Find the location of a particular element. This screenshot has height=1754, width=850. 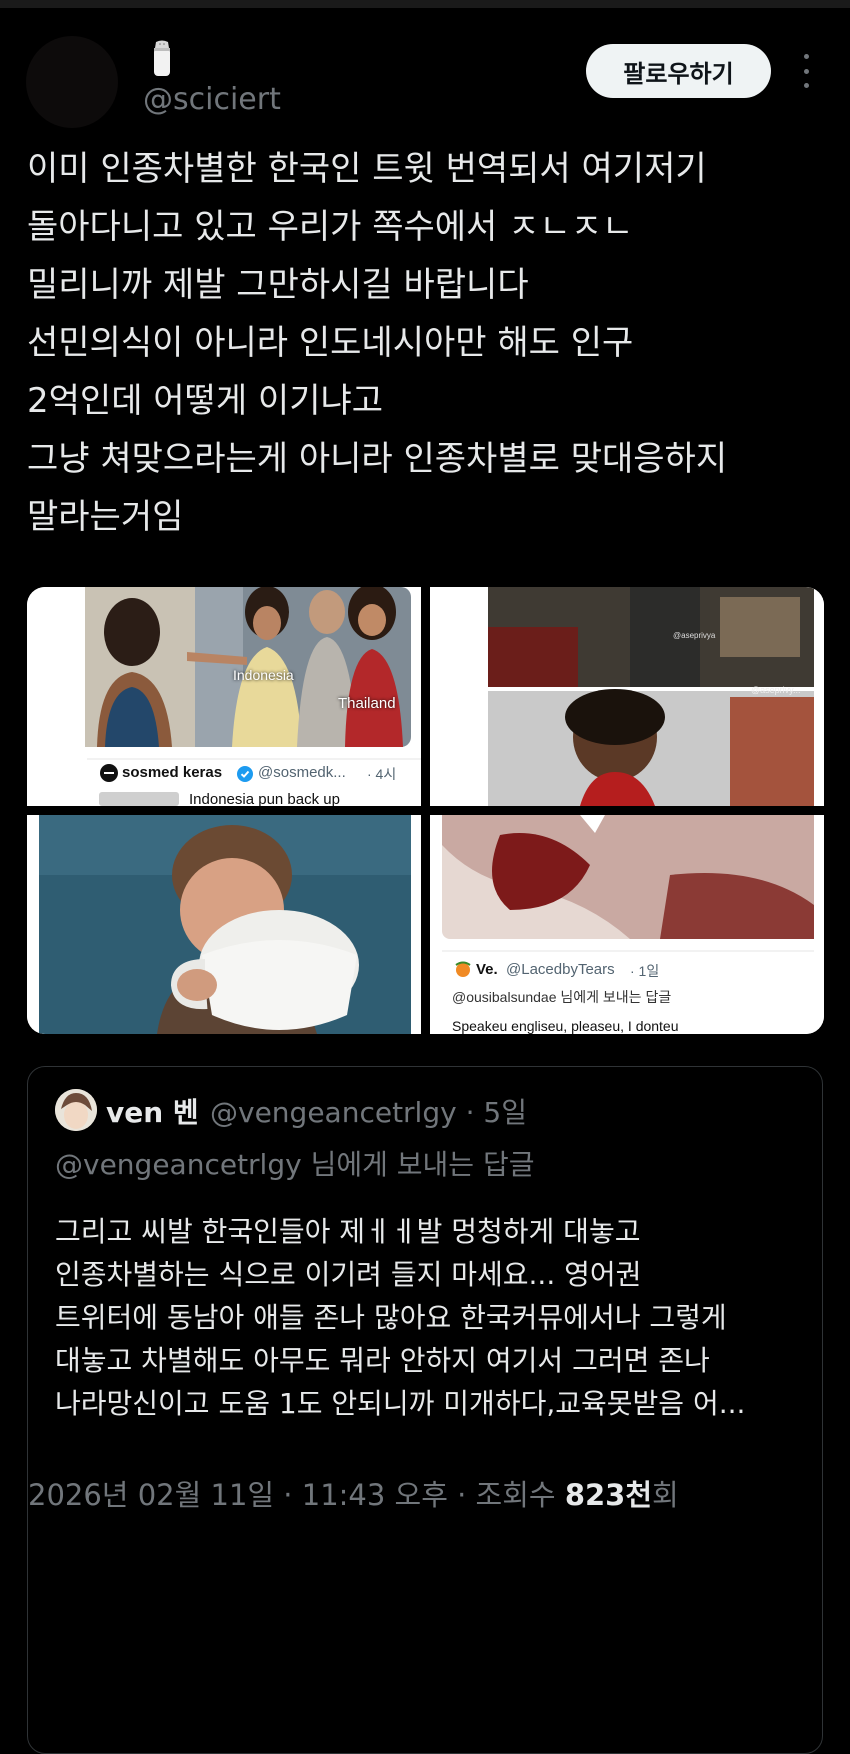

tweet-line: 그냥 쳐맞으라는게 아니라 인종차별로 맞대응하지 is located at coordinates (377, 459).